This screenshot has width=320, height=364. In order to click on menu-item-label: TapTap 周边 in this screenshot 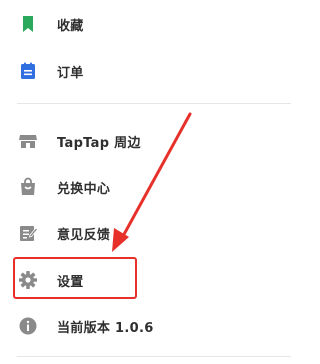, I will do `click(99, 143)`.